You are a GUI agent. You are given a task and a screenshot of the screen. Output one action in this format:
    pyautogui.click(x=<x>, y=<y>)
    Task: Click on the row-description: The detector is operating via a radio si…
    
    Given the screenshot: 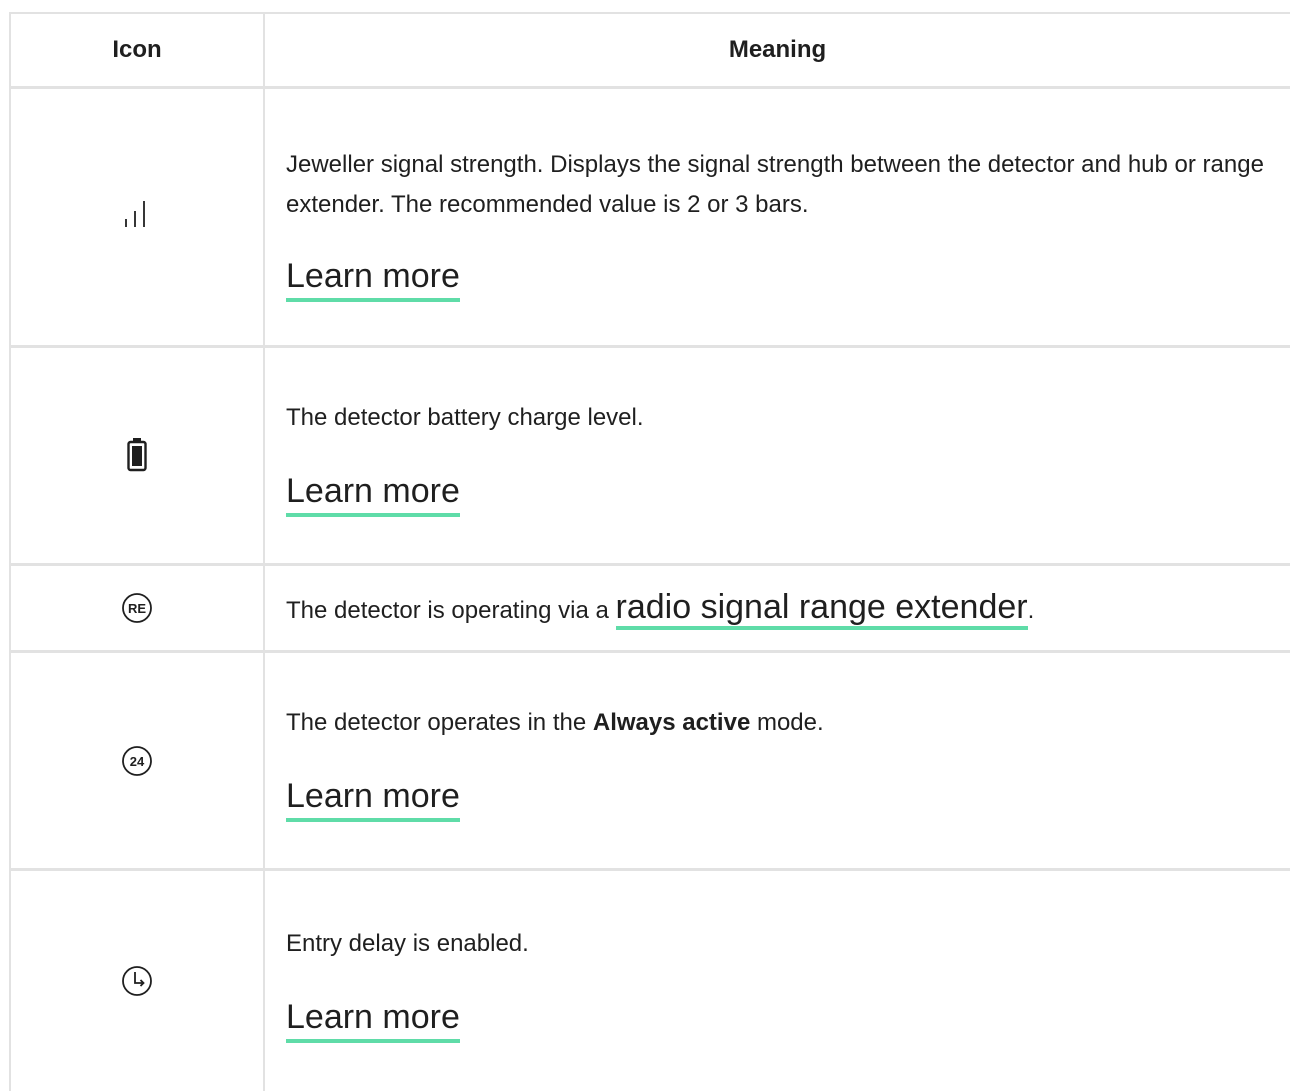 What is the action you would take?
    pyautogui.click(x=782, y=609)
    